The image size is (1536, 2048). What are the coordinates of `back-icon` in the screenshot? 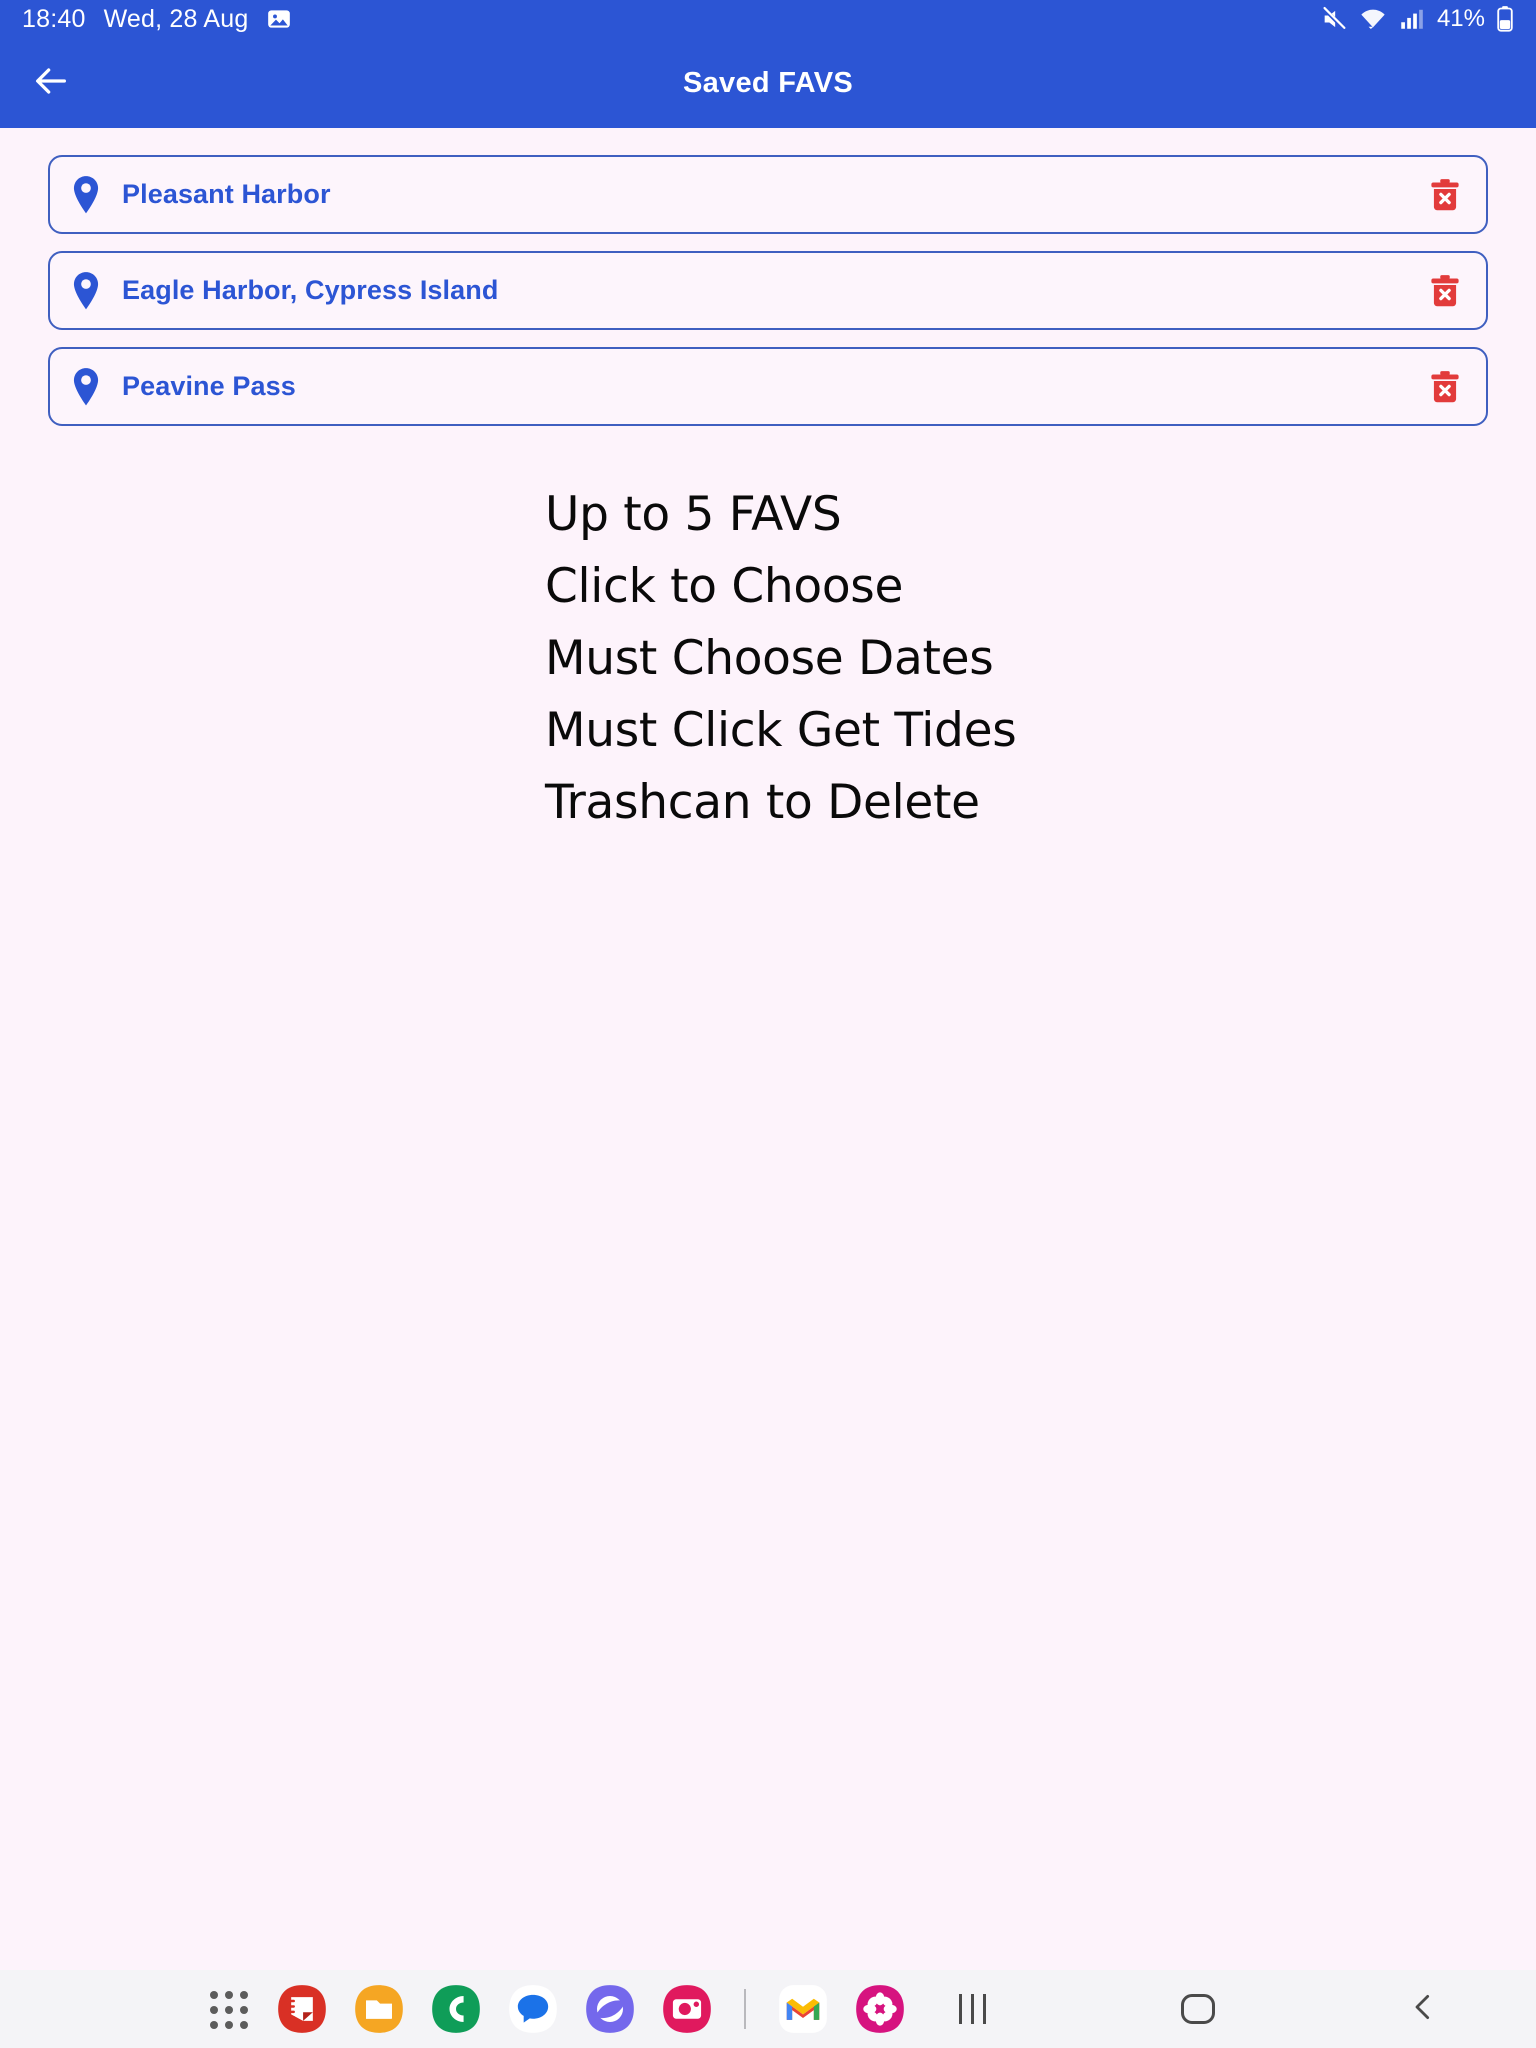 It's located at (1423, 2009).